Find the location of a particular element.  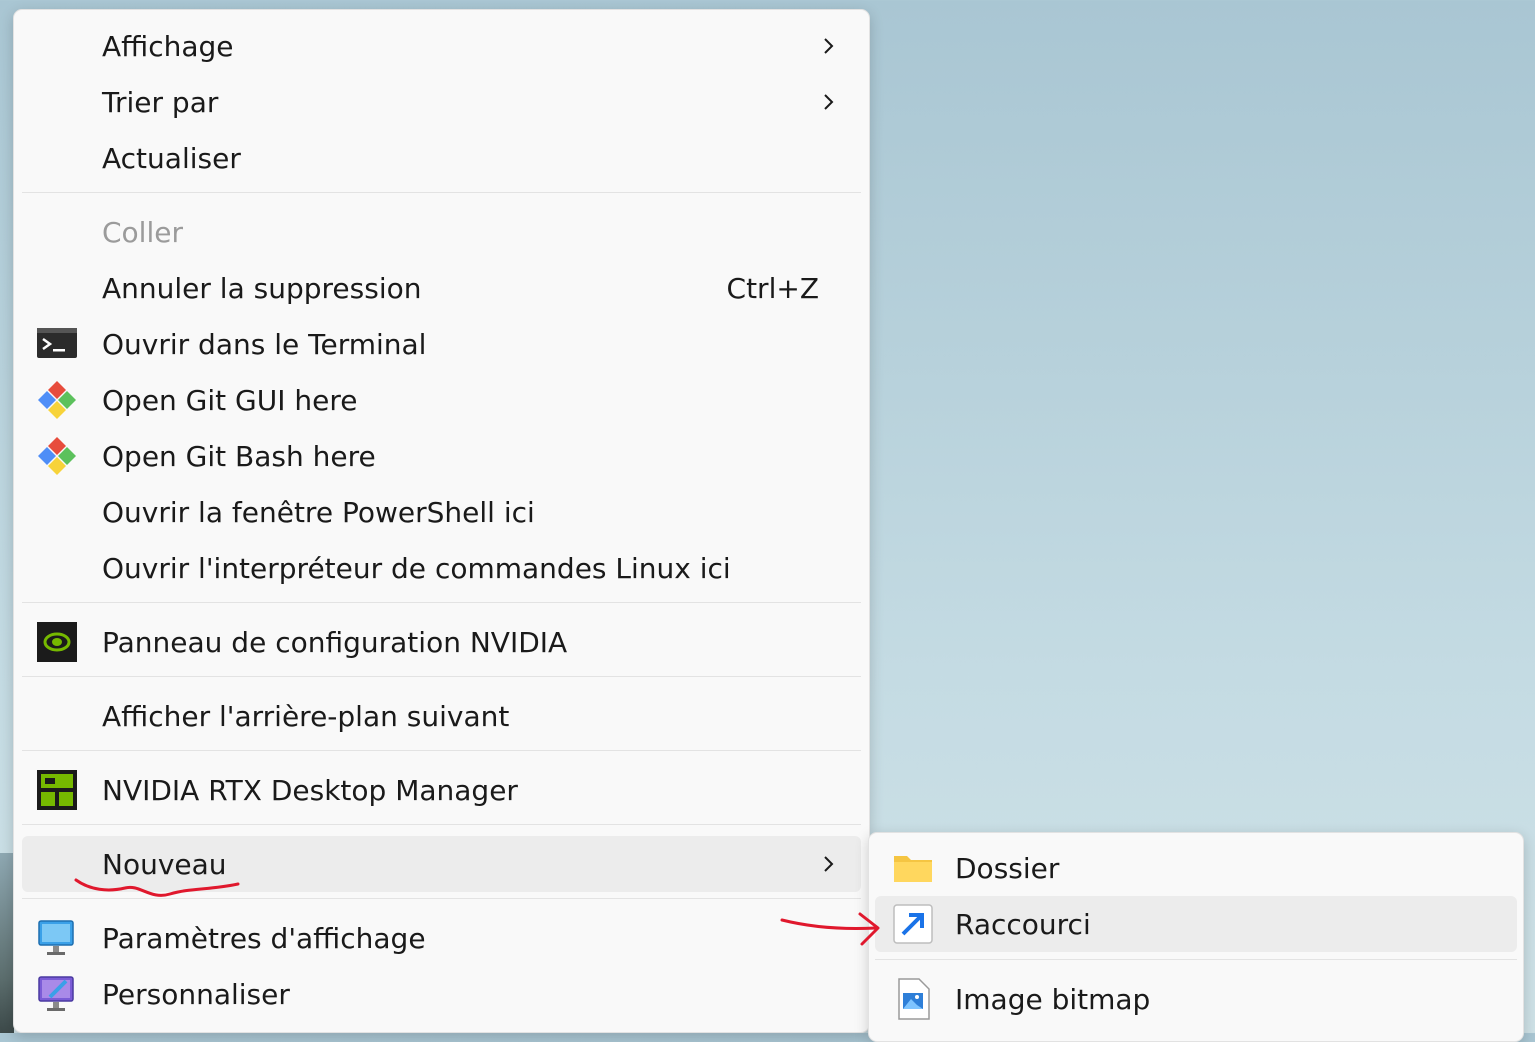

nvidia-rtx-desktop-icon is located at coordinates (57, 790).